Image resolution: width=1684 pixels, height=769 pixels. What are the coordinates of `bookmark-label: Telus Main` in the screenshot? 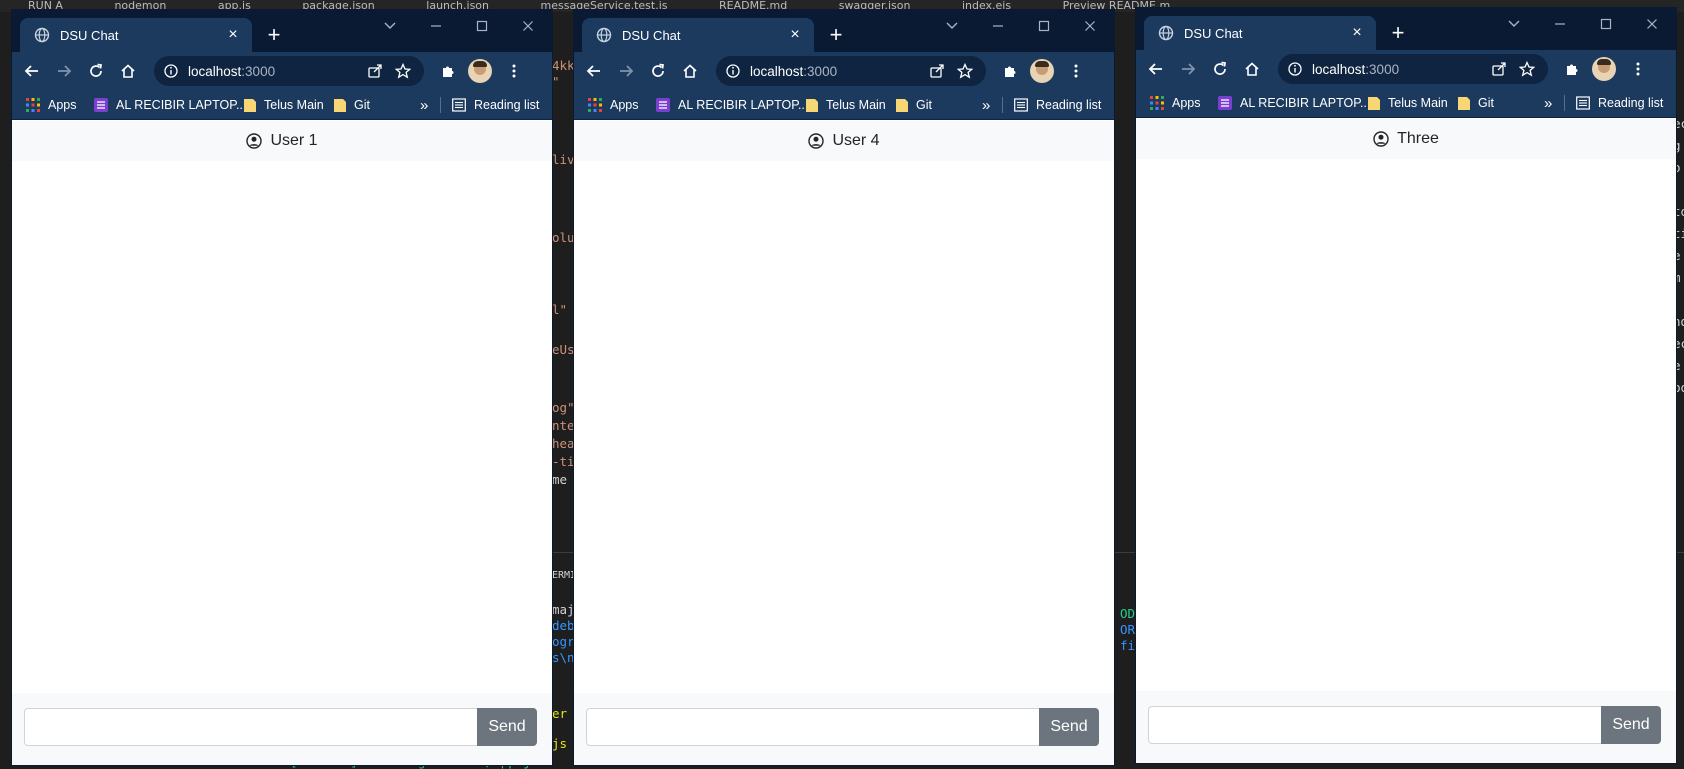 It's located at (856, 105).